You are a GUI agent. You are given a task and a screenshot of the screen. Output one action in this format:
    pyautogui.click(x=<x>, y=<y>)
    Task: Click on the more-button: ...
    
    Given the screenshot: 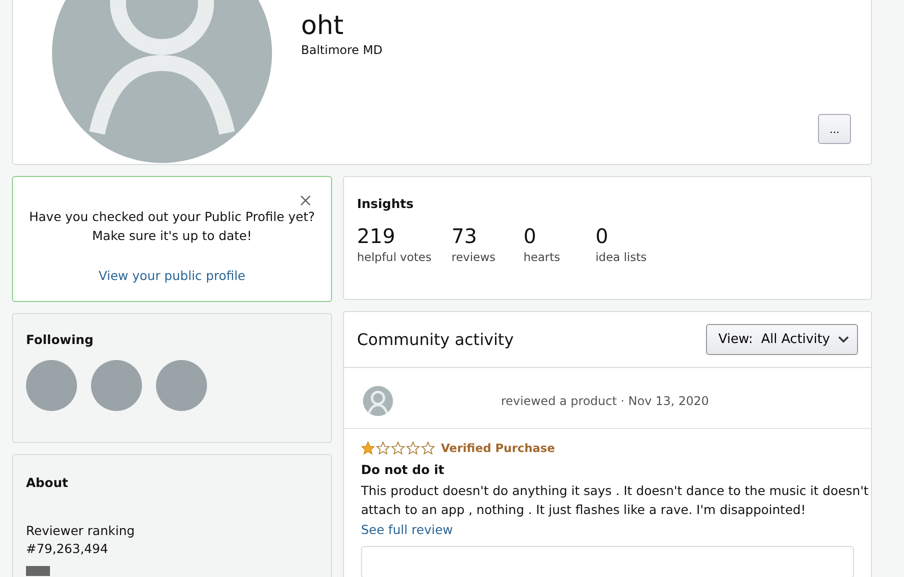 What is the action you would take?
    pyautogui.click(x=834, y=129)
    